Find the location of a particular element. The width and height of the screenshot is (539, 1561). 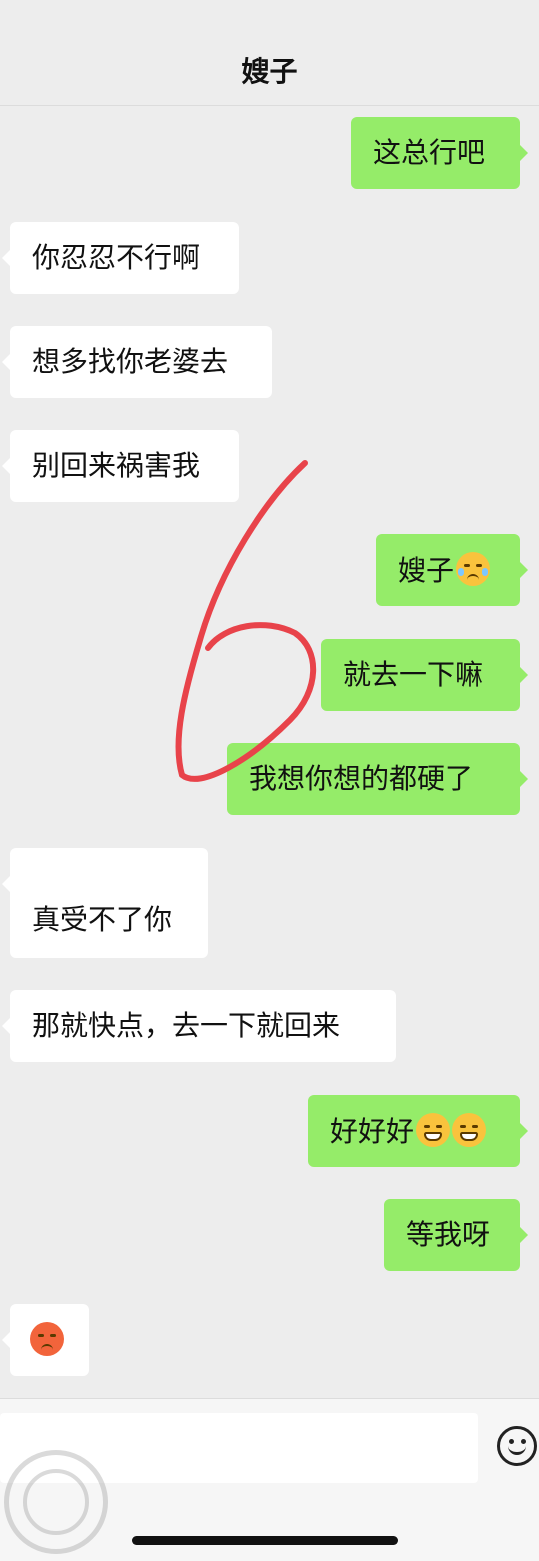

message-bubble-sent: 好好好 is located at coordinates (418, 1131).